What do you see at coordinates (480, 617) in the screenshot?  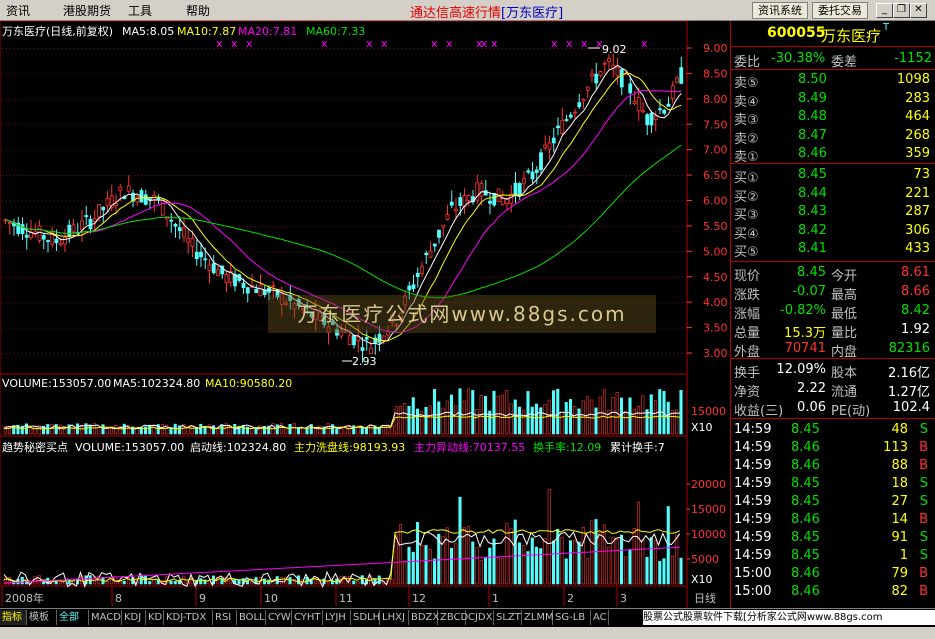 I see `tab-cjdx: CJDX` at bounding box center [480, 617].